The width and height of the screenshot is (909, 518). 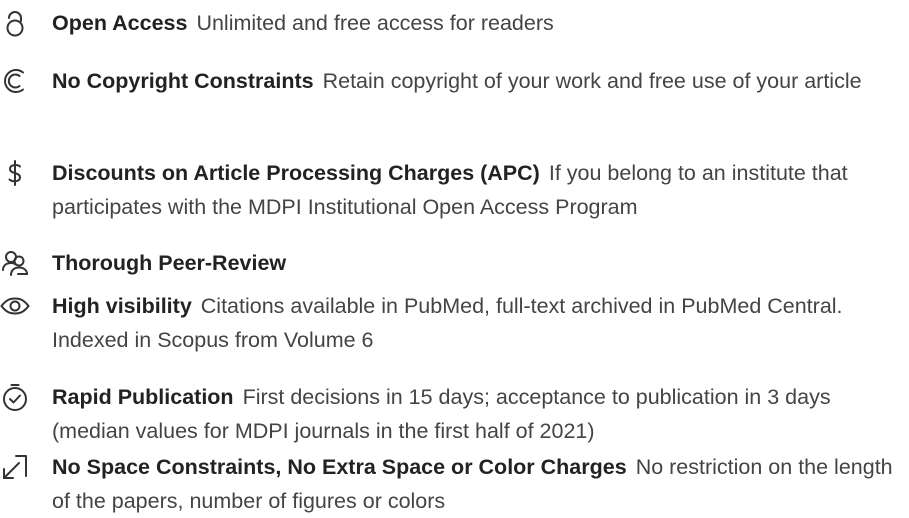 What do you see at coordinates (15, 467) in the screenshot?
I see `expand-arrow-icon` at bounding box center [15, 467].